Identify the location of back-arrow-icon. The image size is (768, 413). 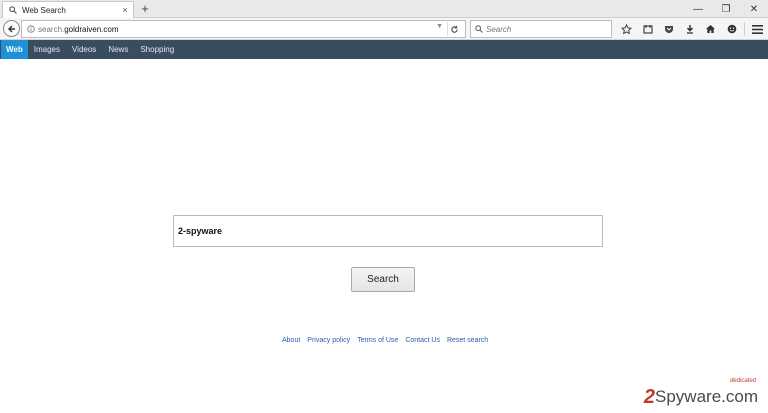
(11, 28).